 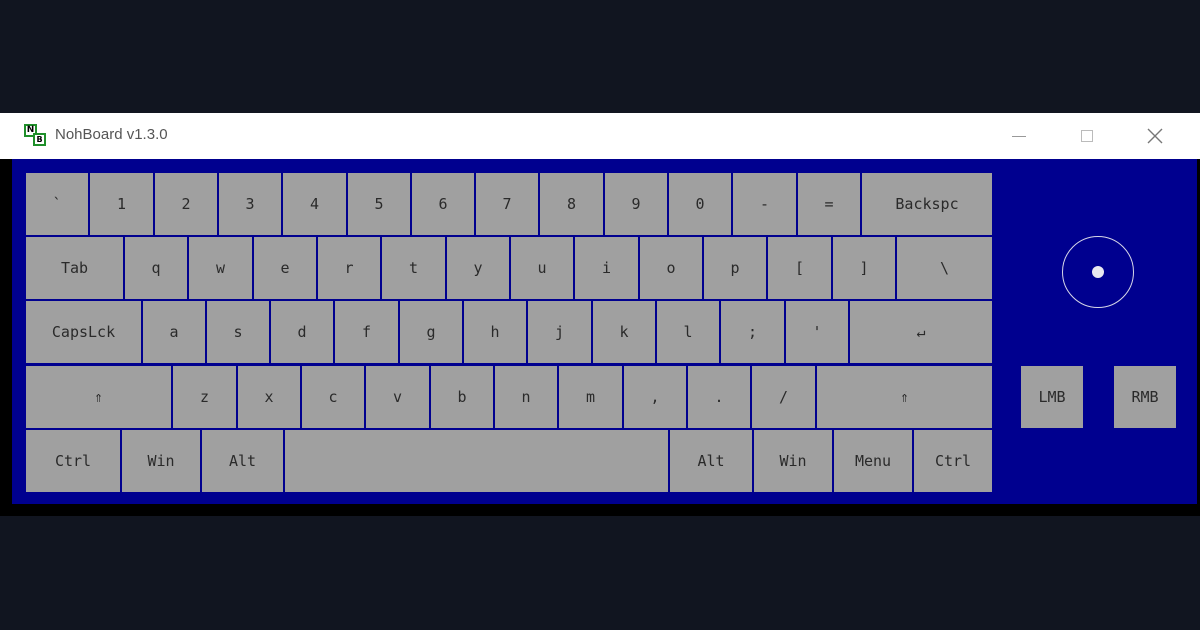 I want to click on key-m-7: m, so click(x=590, y=397).